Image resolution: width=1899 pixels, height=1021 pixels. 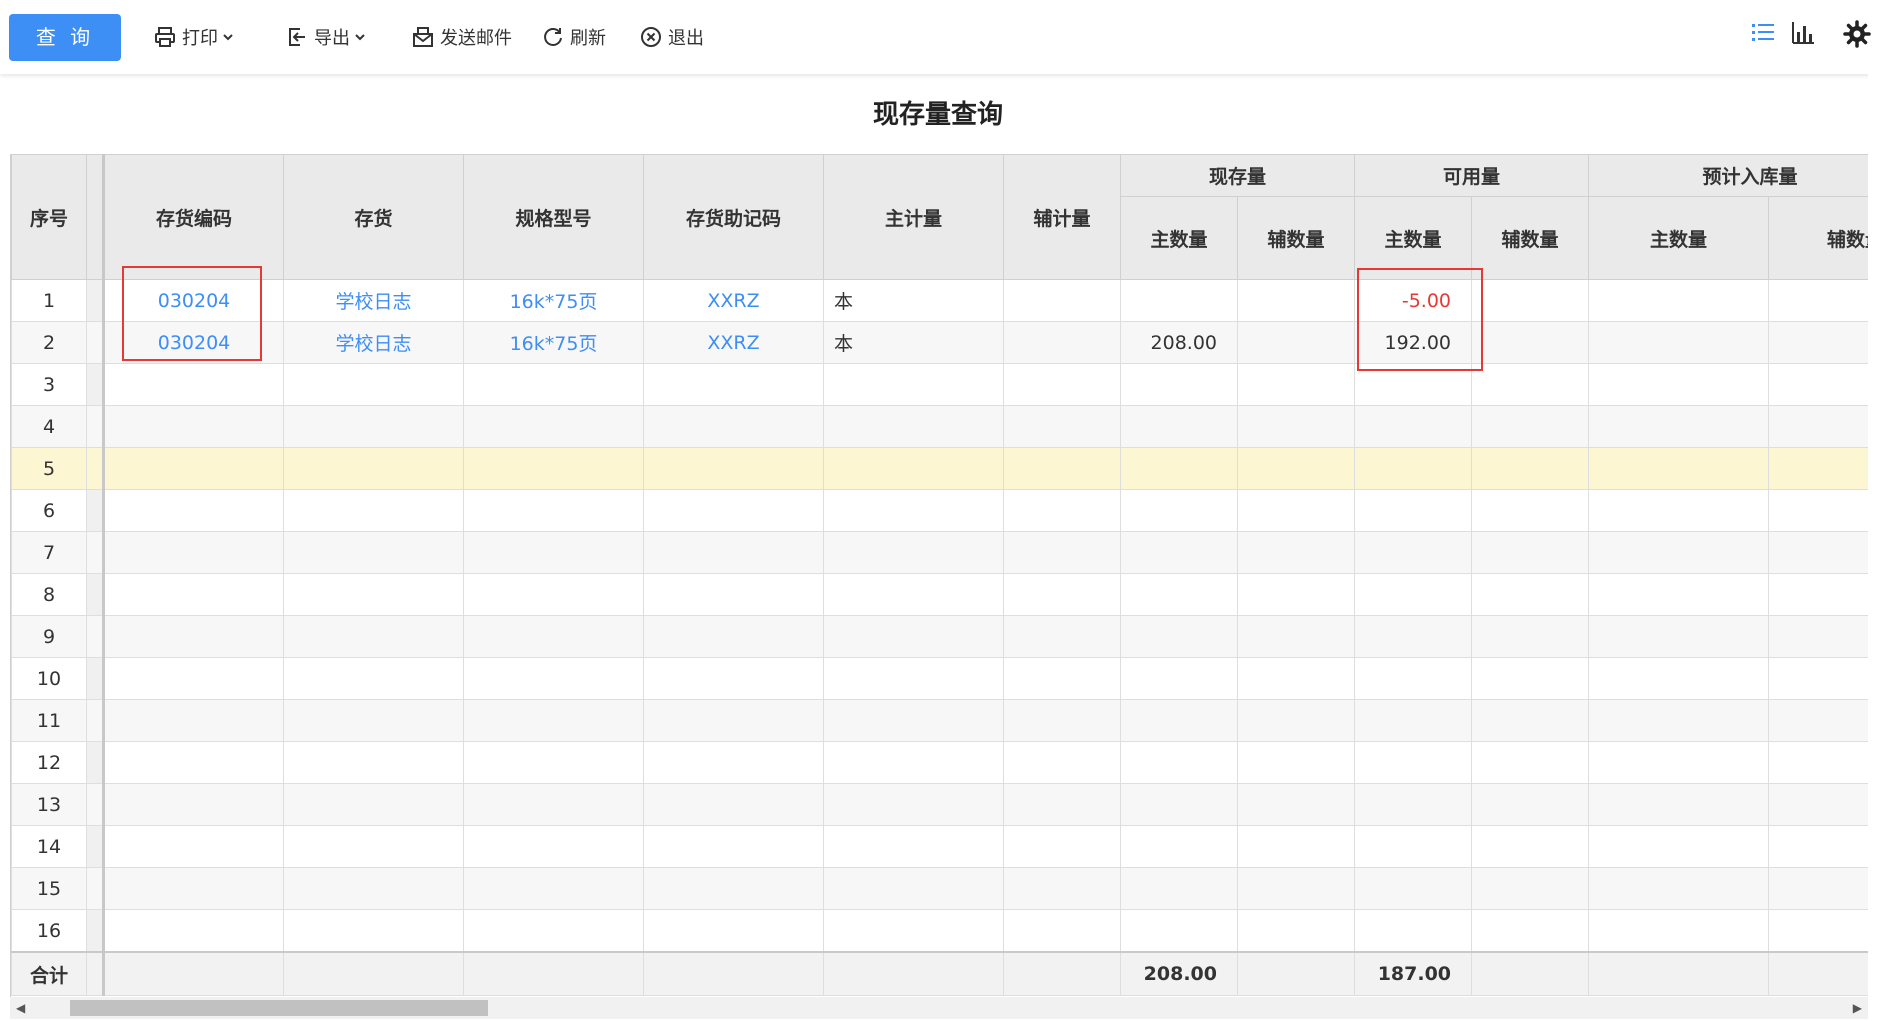 What do you see at coordinates (279, 1008) in the screenshot?
I see `scrollbar-thumb` at bounding box center [279, 1008].